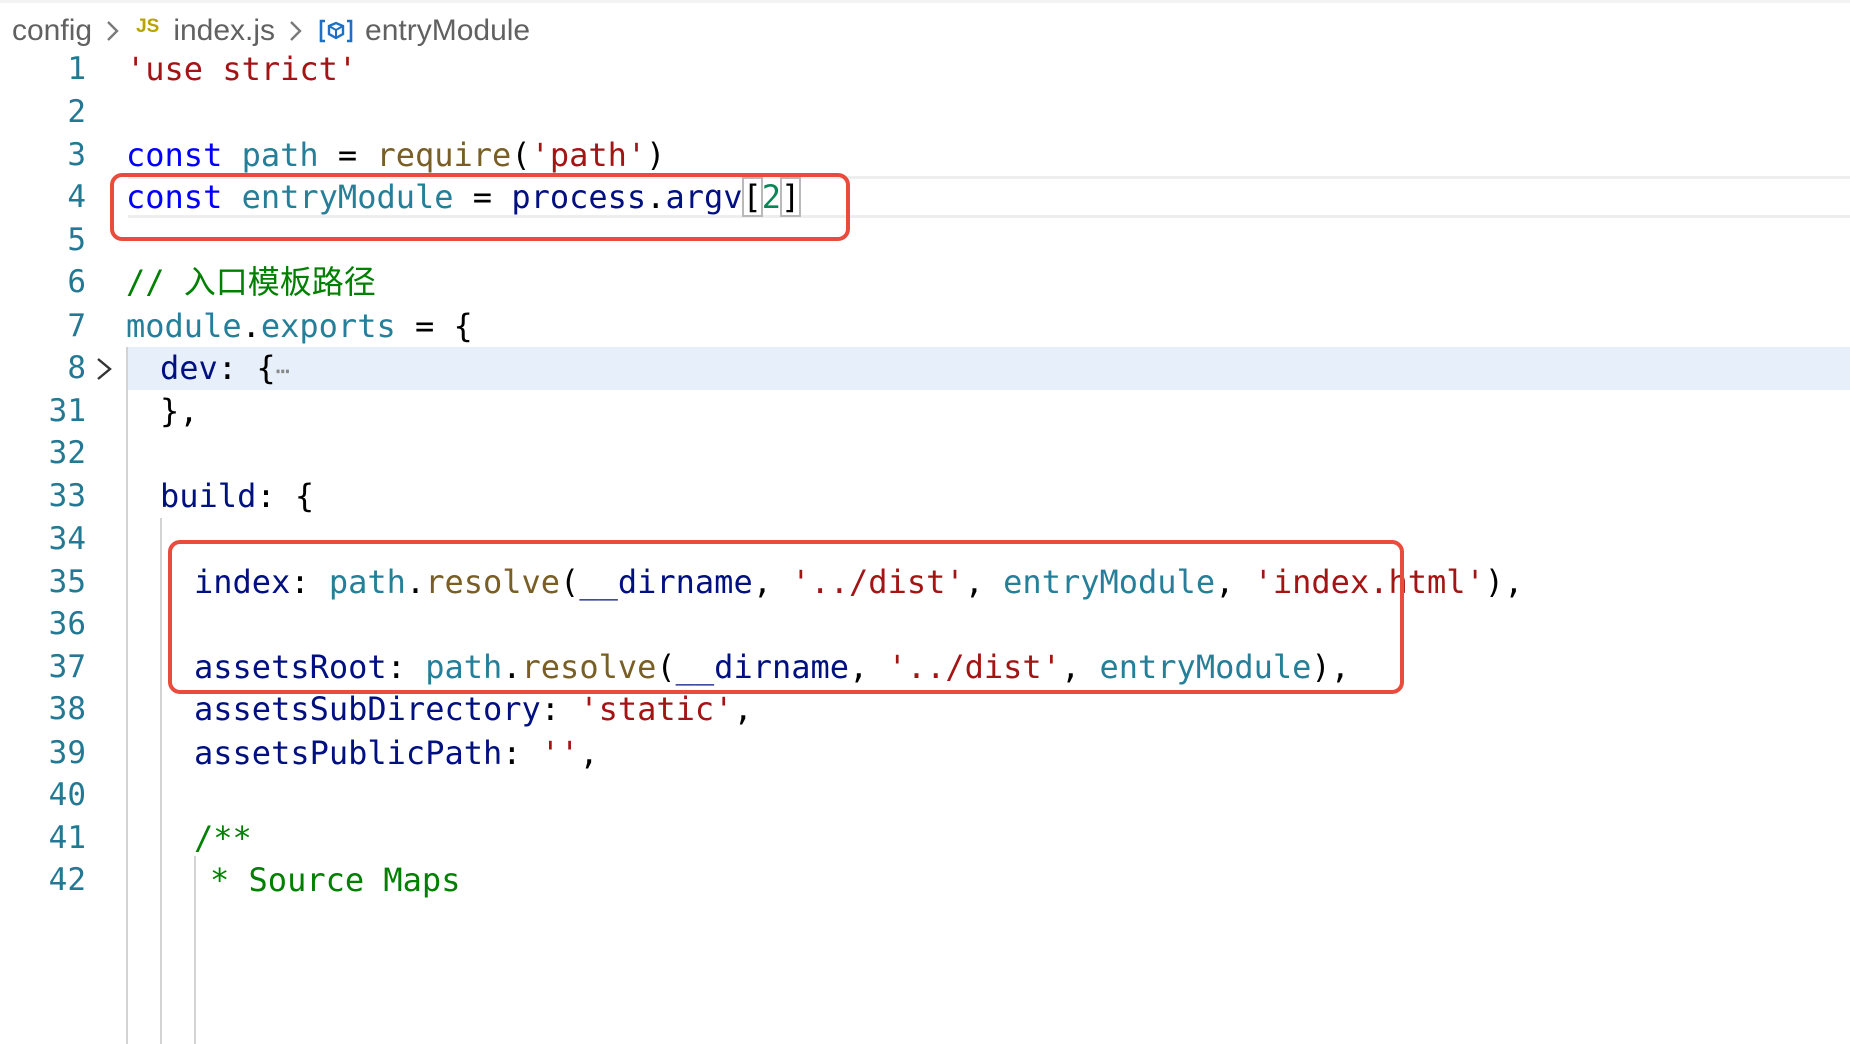 The width and height of the screenshot is (1850, 1044). I want to click on breadcrumb-symbol: entryModule, so click(447, 31).